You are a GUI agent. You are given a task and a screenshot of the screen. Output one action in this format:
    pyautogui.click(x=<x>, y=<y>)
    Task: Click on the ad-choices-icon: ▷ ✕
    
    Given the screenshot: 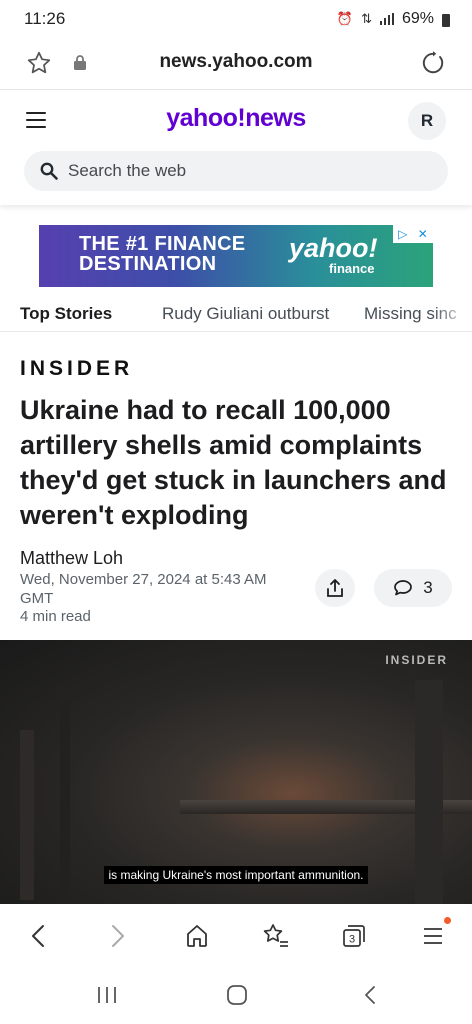 What is the action you would take?
    pyautogui.click(x=413, y=234)
    